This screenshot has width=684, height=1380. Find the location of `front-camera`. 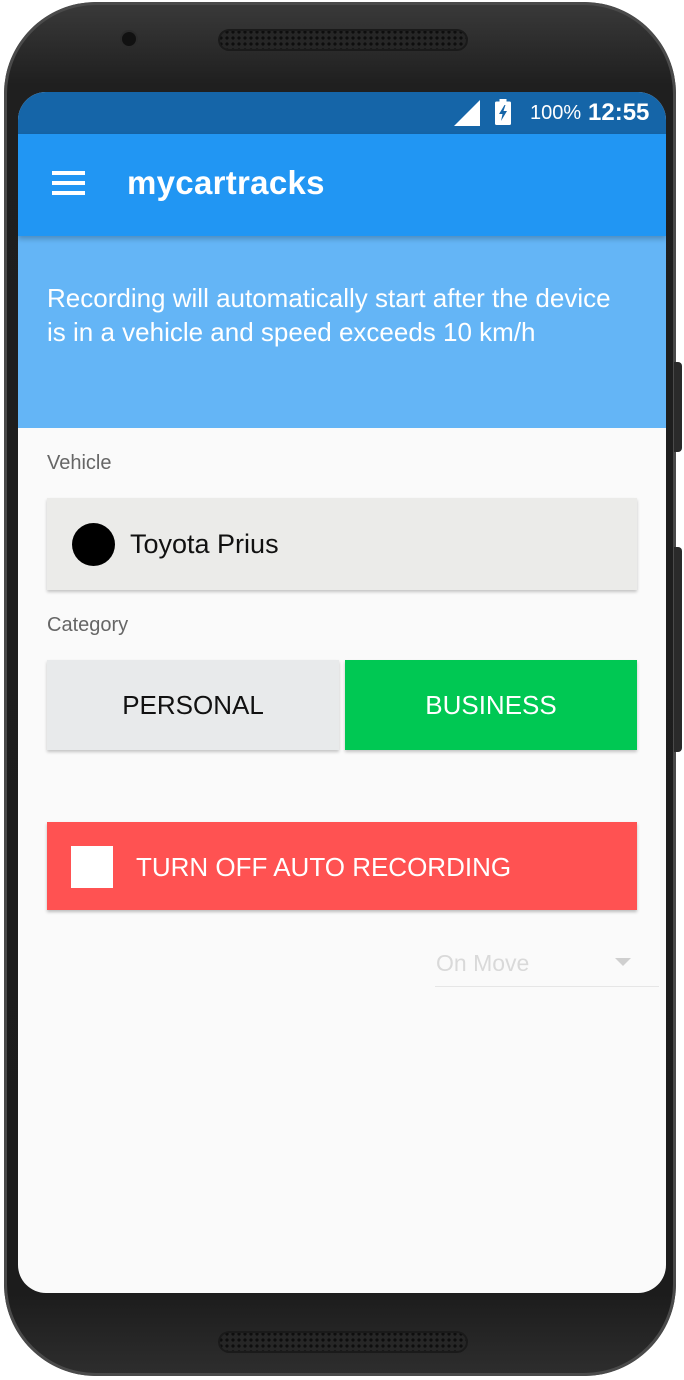

front-camera is located at coordinates (129, 39).